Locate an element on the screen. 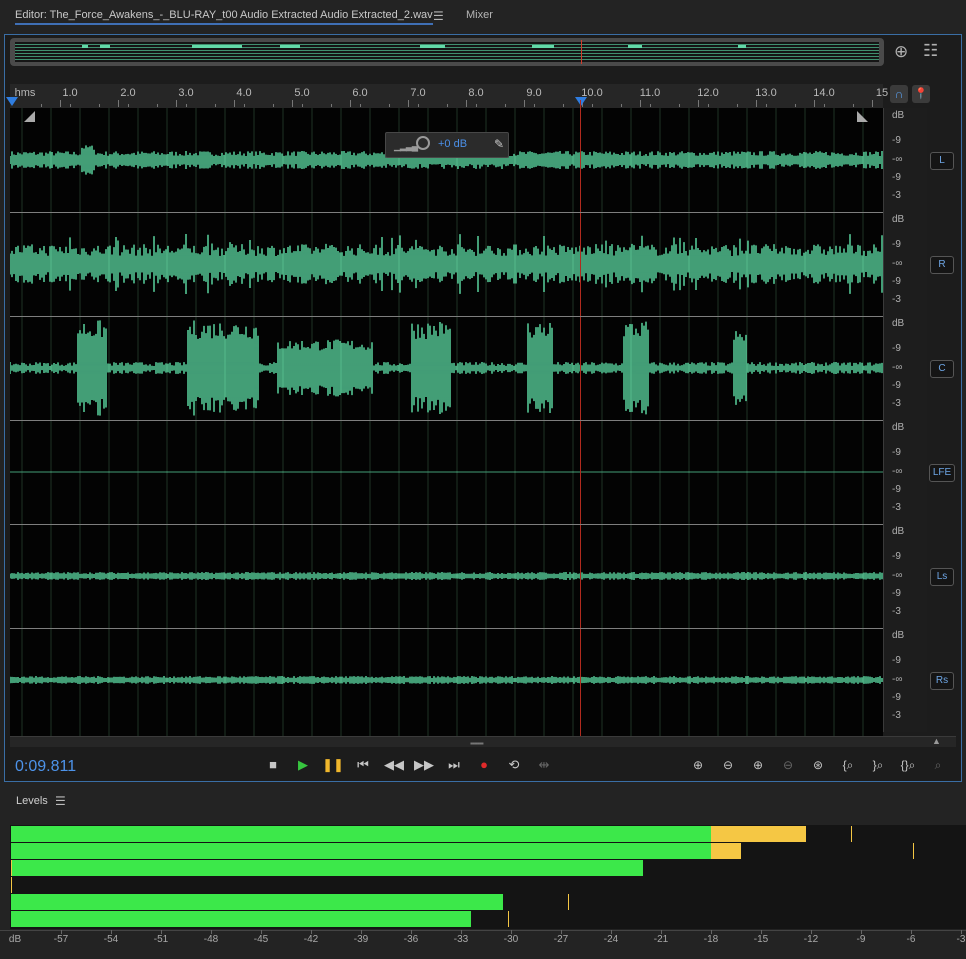  horizontal-scrollbar is located at coordinates (483, 741).